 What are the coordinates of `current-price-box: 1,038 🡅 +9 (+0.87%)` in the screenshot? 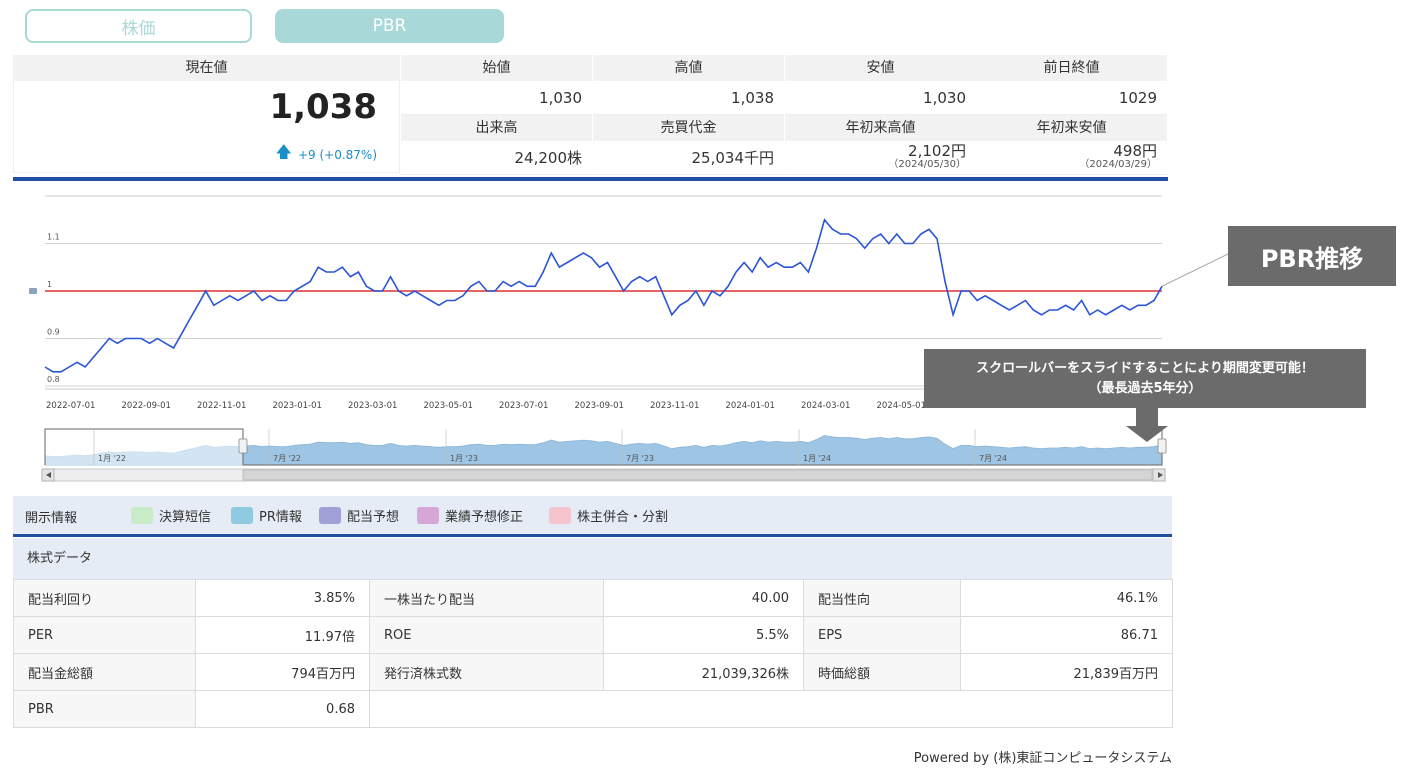 It's located at (206, 127).